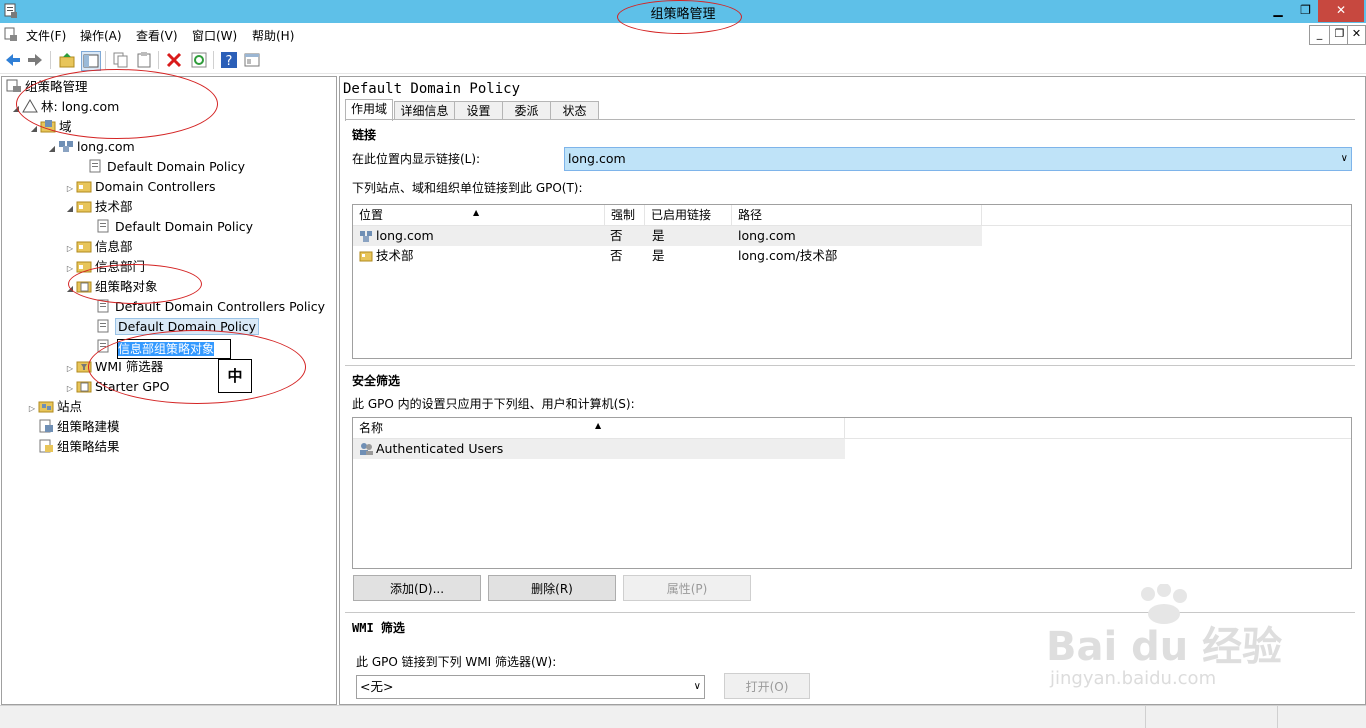 This screenshot has height=728, width=1366. Describe the element at coordinates (79, 447) in the screenshot. I see `tree-item-results: 组策略结果` at that location.